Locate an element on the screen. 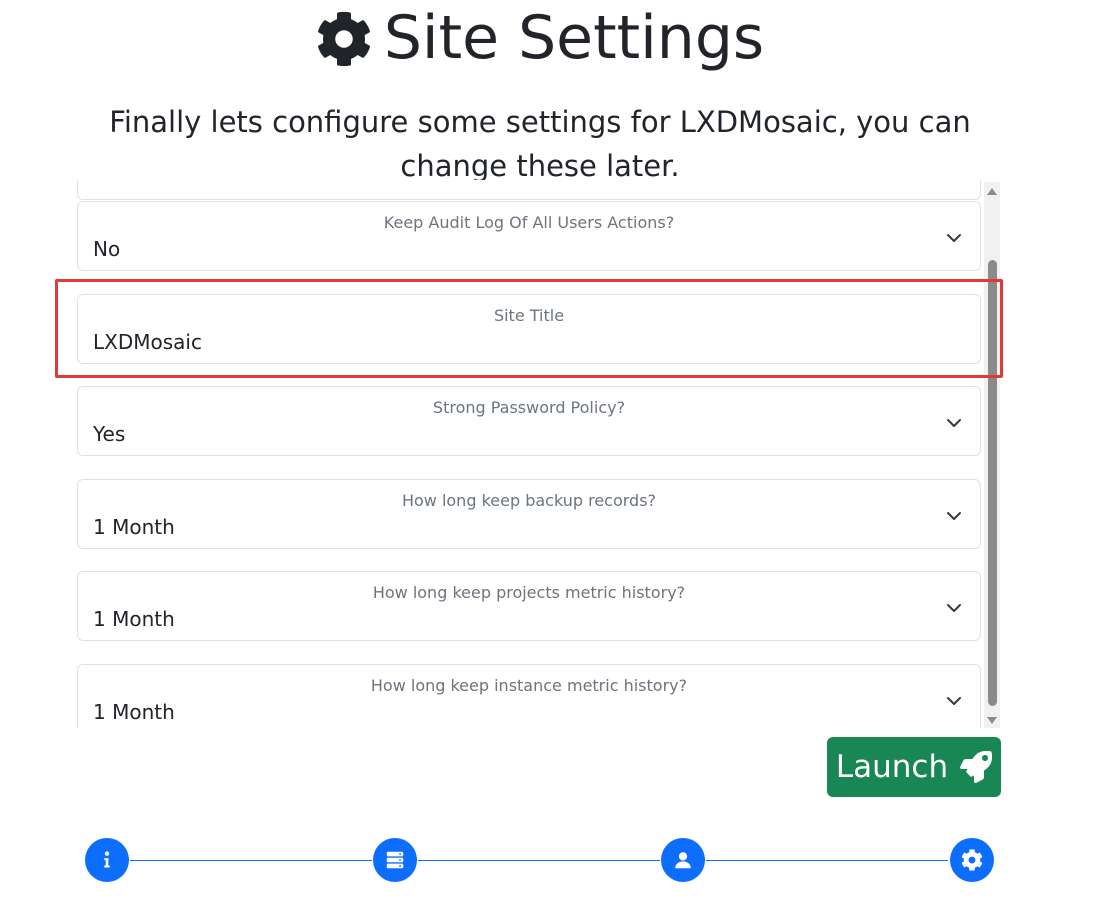  user-icon is located at coordinates (683, 860).